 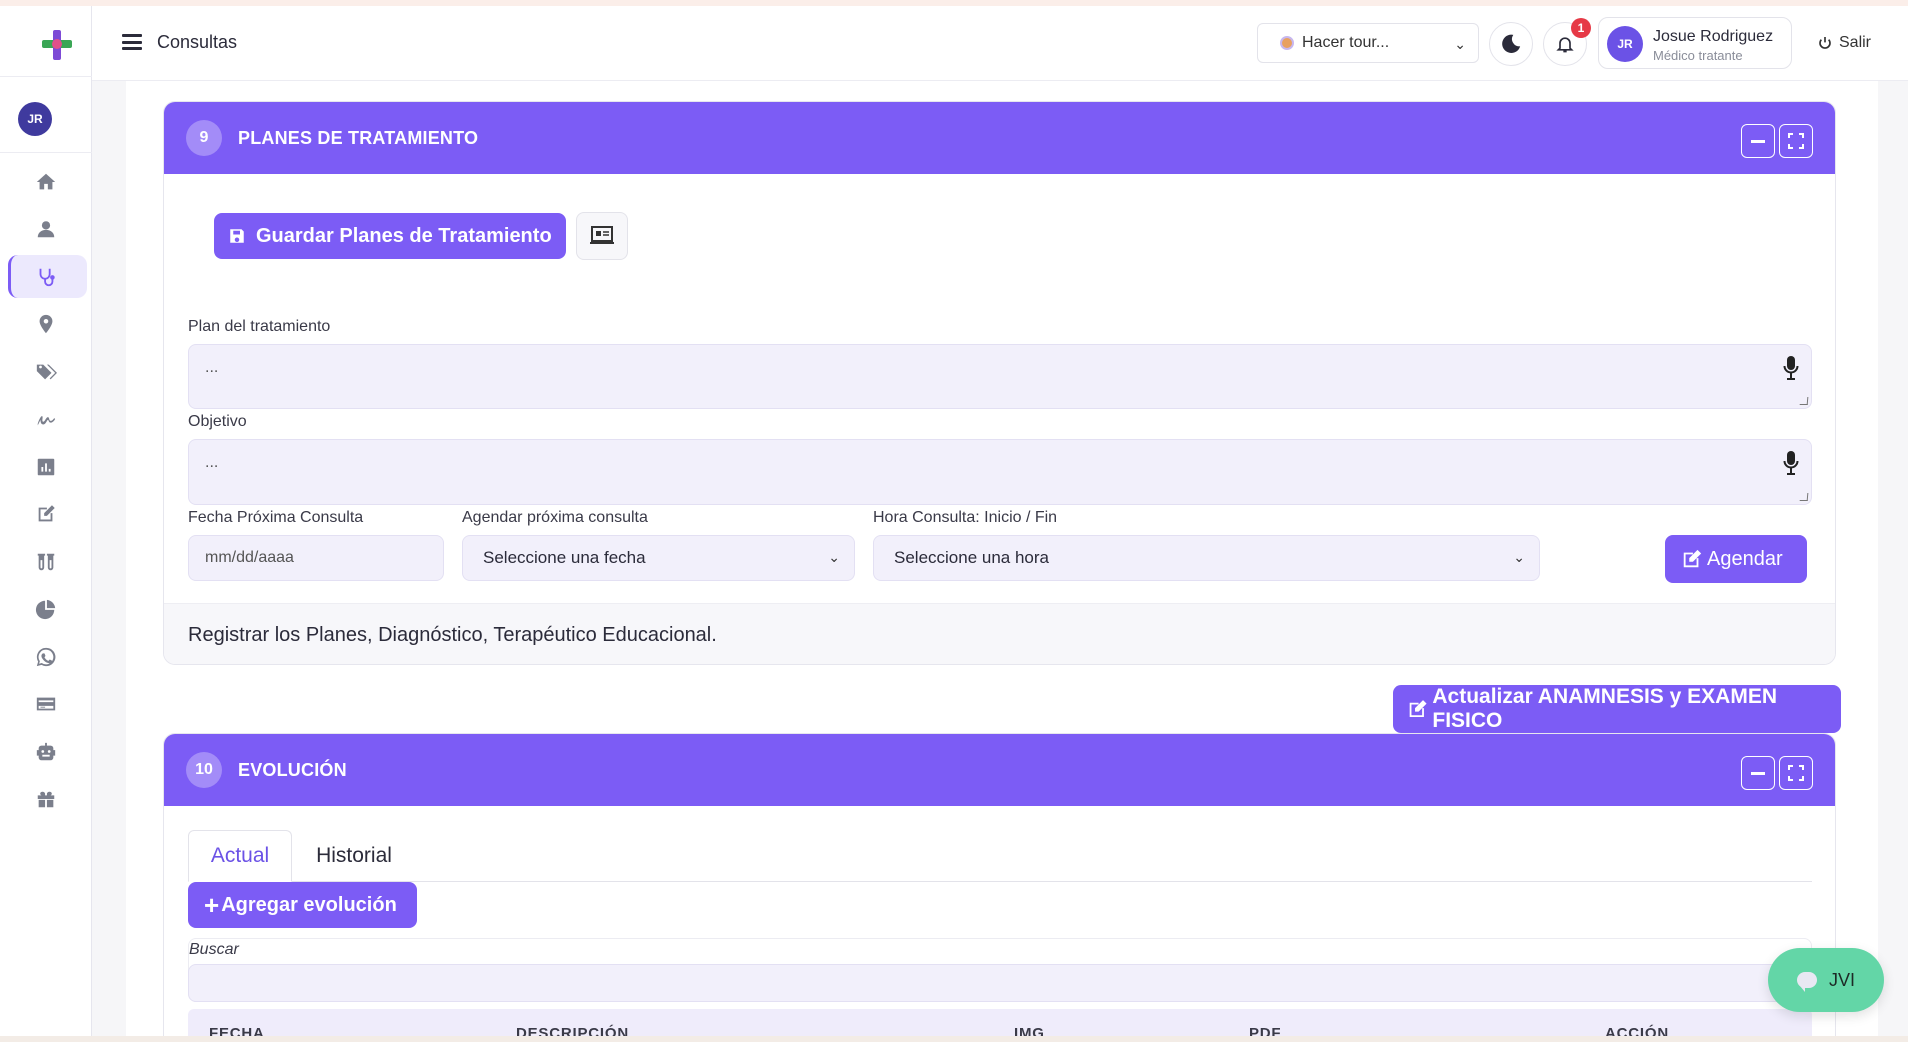 I want to click on sidebar-item-reports, so click(x=46, y=467).